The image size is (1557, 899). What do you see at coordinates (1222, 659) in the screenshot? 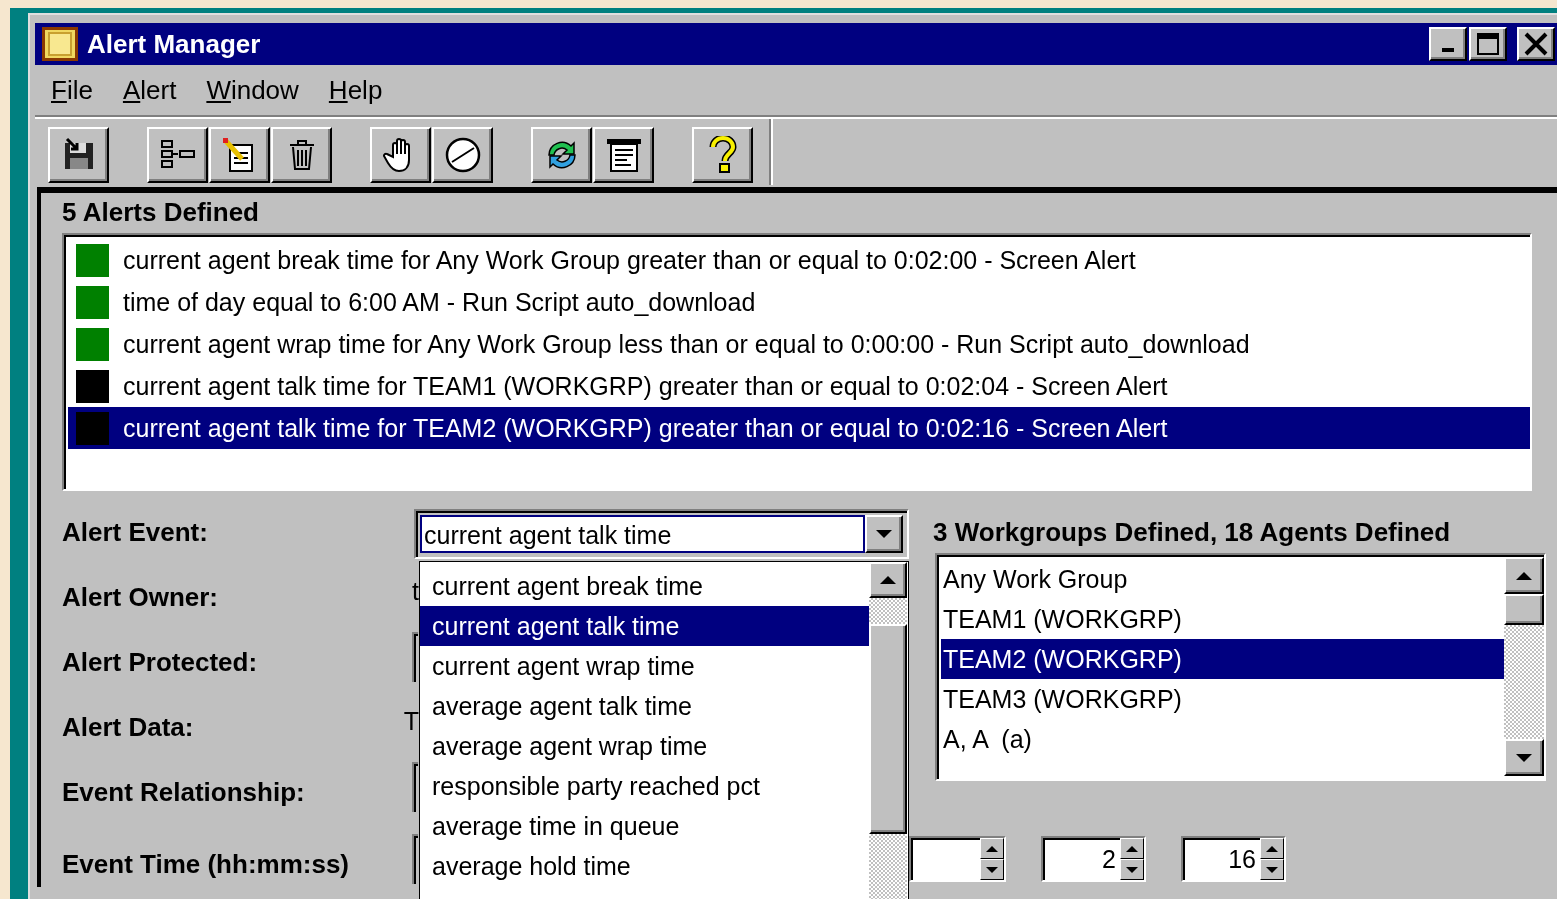
I see `workgroup-item: TEAM2 (WORKGRP)` at bounding box center [1222, 659].